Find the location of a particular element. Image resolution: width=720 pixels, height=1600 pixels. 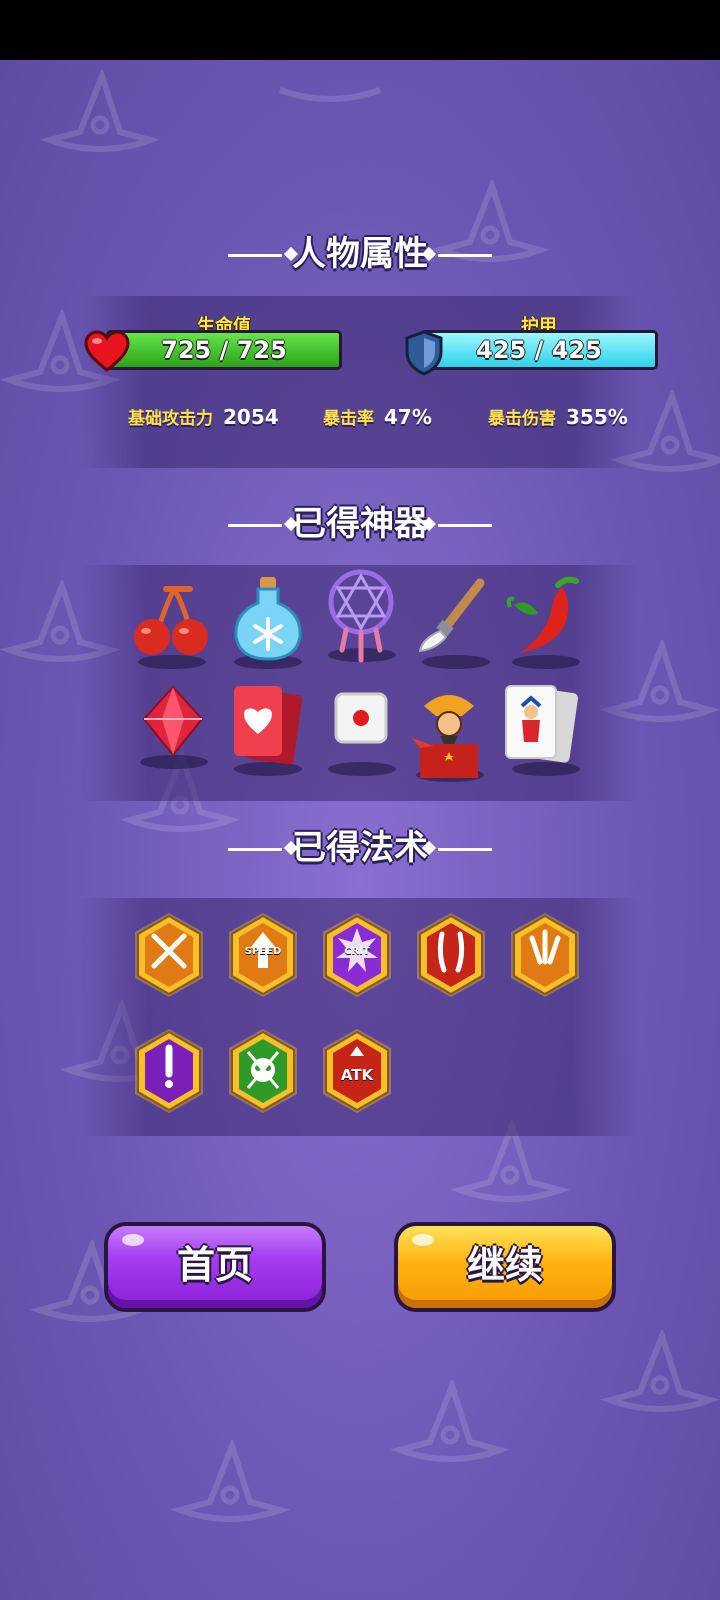

triple-shot-spell-icon is located at coordinates (545, 955).